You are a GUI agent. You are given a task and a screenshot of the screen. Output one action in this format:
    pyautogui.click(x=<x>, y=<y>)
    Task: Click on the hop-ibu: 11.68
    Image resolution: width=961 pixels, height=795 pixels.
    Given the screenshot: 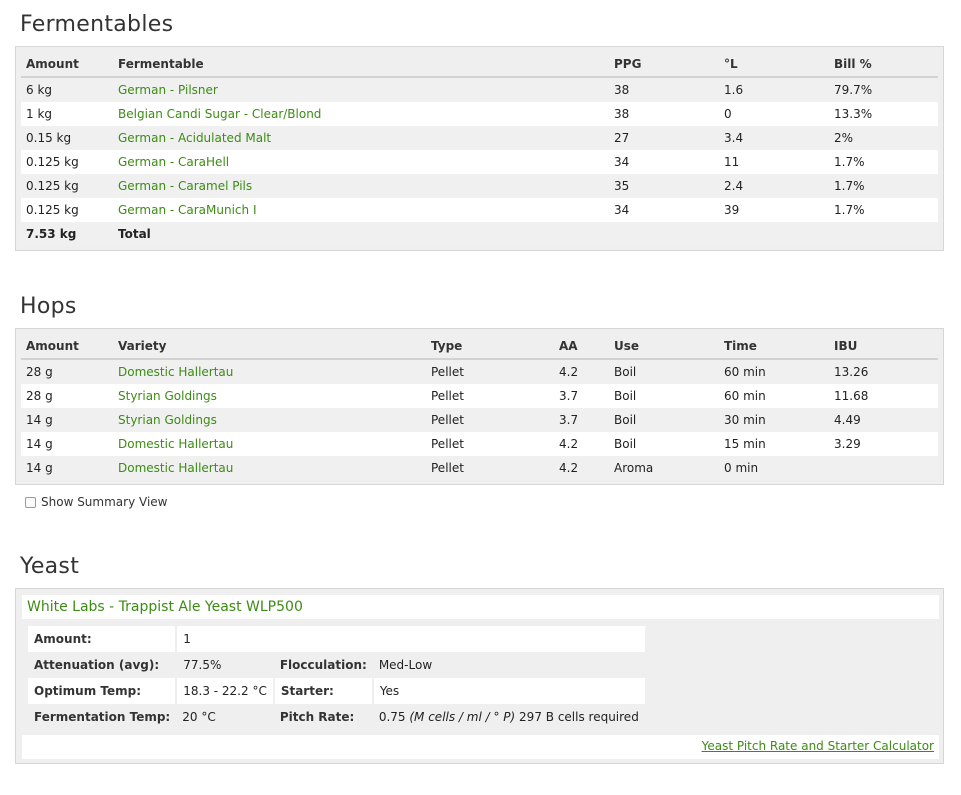 What is the action you would take?
    pyautogui.click(x=883, y=396)
    